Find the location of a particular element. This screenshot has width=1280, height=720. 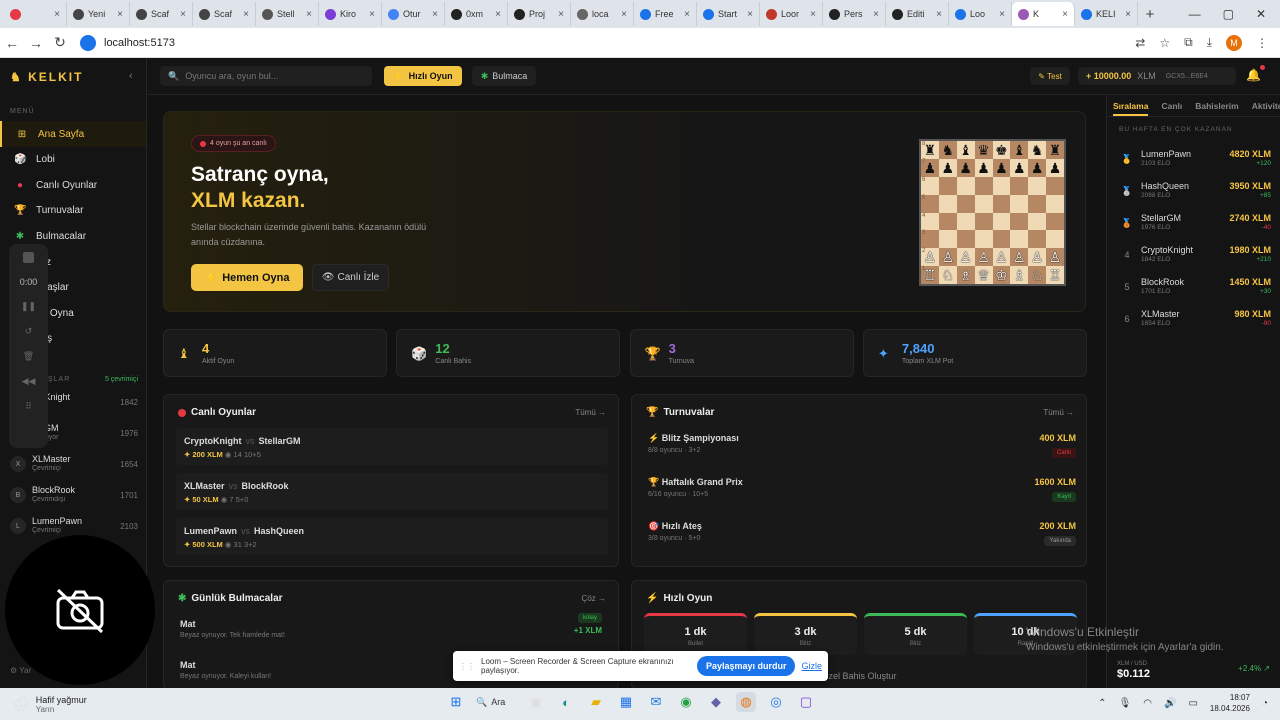

browser-tab: K × is located at coordinates (1043, 14).